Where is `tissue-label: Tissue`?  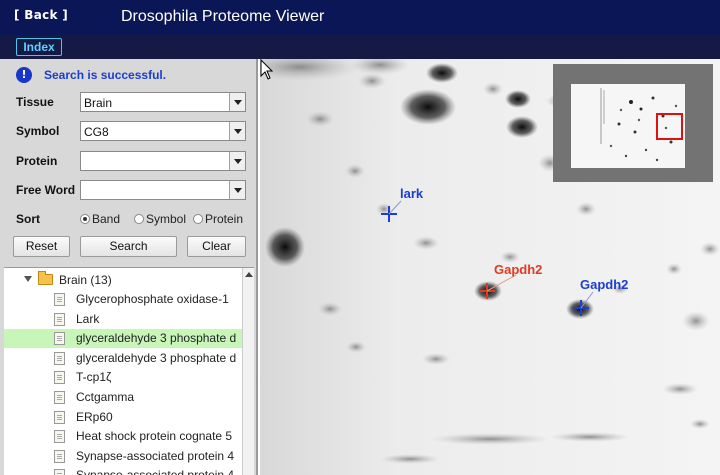
tissue-label: Tissue is located at coordinates (35, 102).